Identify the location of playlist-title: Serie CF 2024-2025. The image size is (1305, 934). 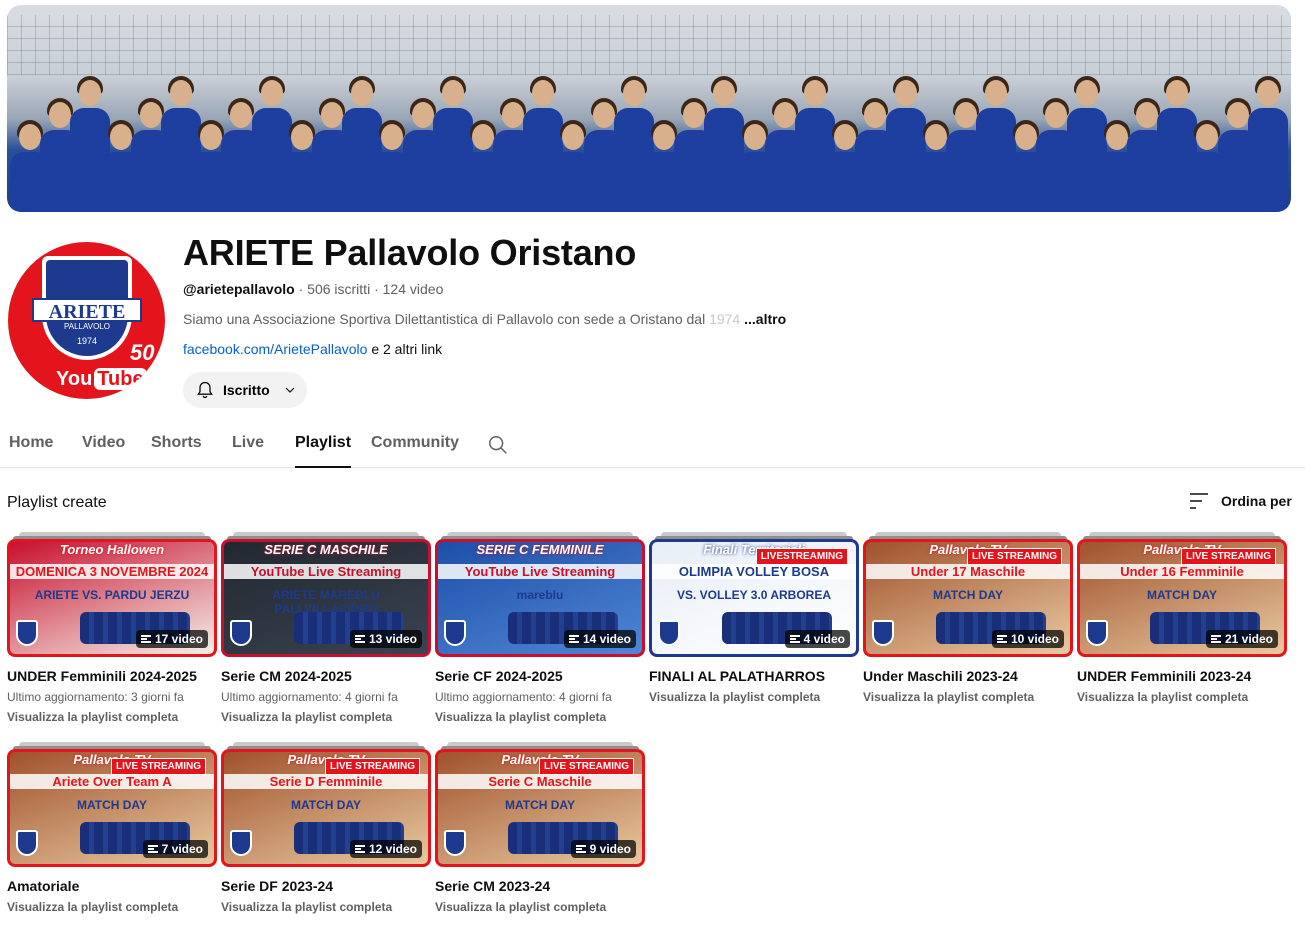
(540, 676).